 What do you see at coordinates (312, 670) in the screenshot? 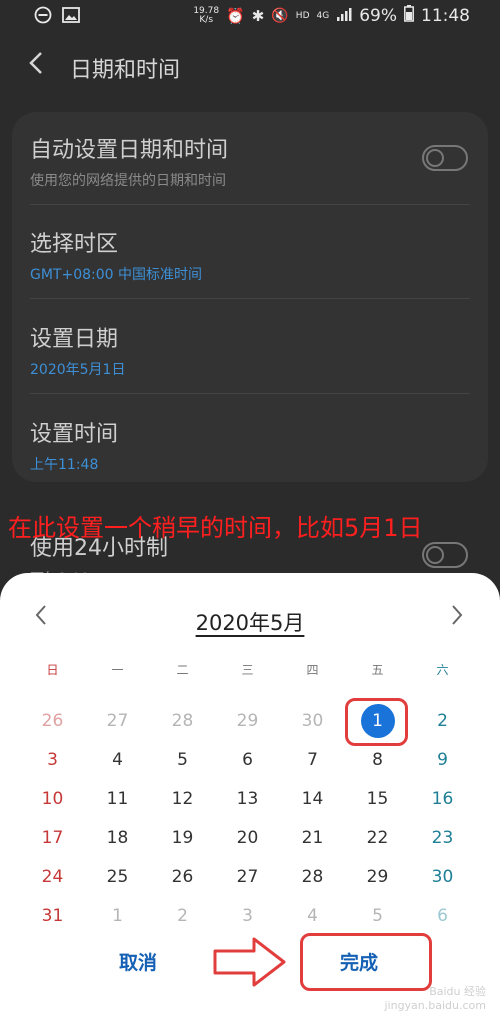
I see `weekday-label: 四` at bounding box center [312, 670].